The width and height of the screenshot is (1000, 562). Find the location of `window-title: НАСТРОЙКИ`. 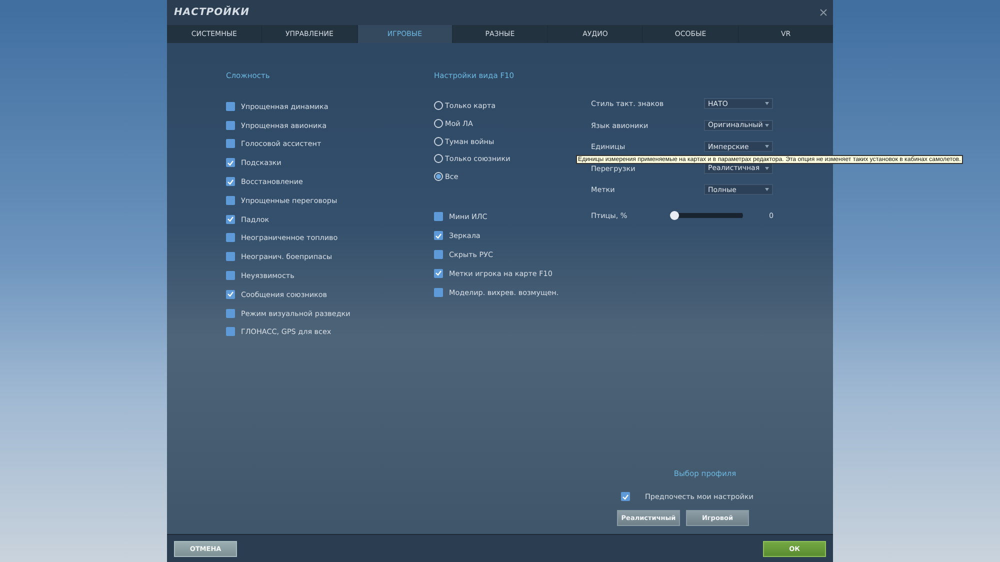

window-title: НАСТРОЙКИ is located at coordinates (212, 12).